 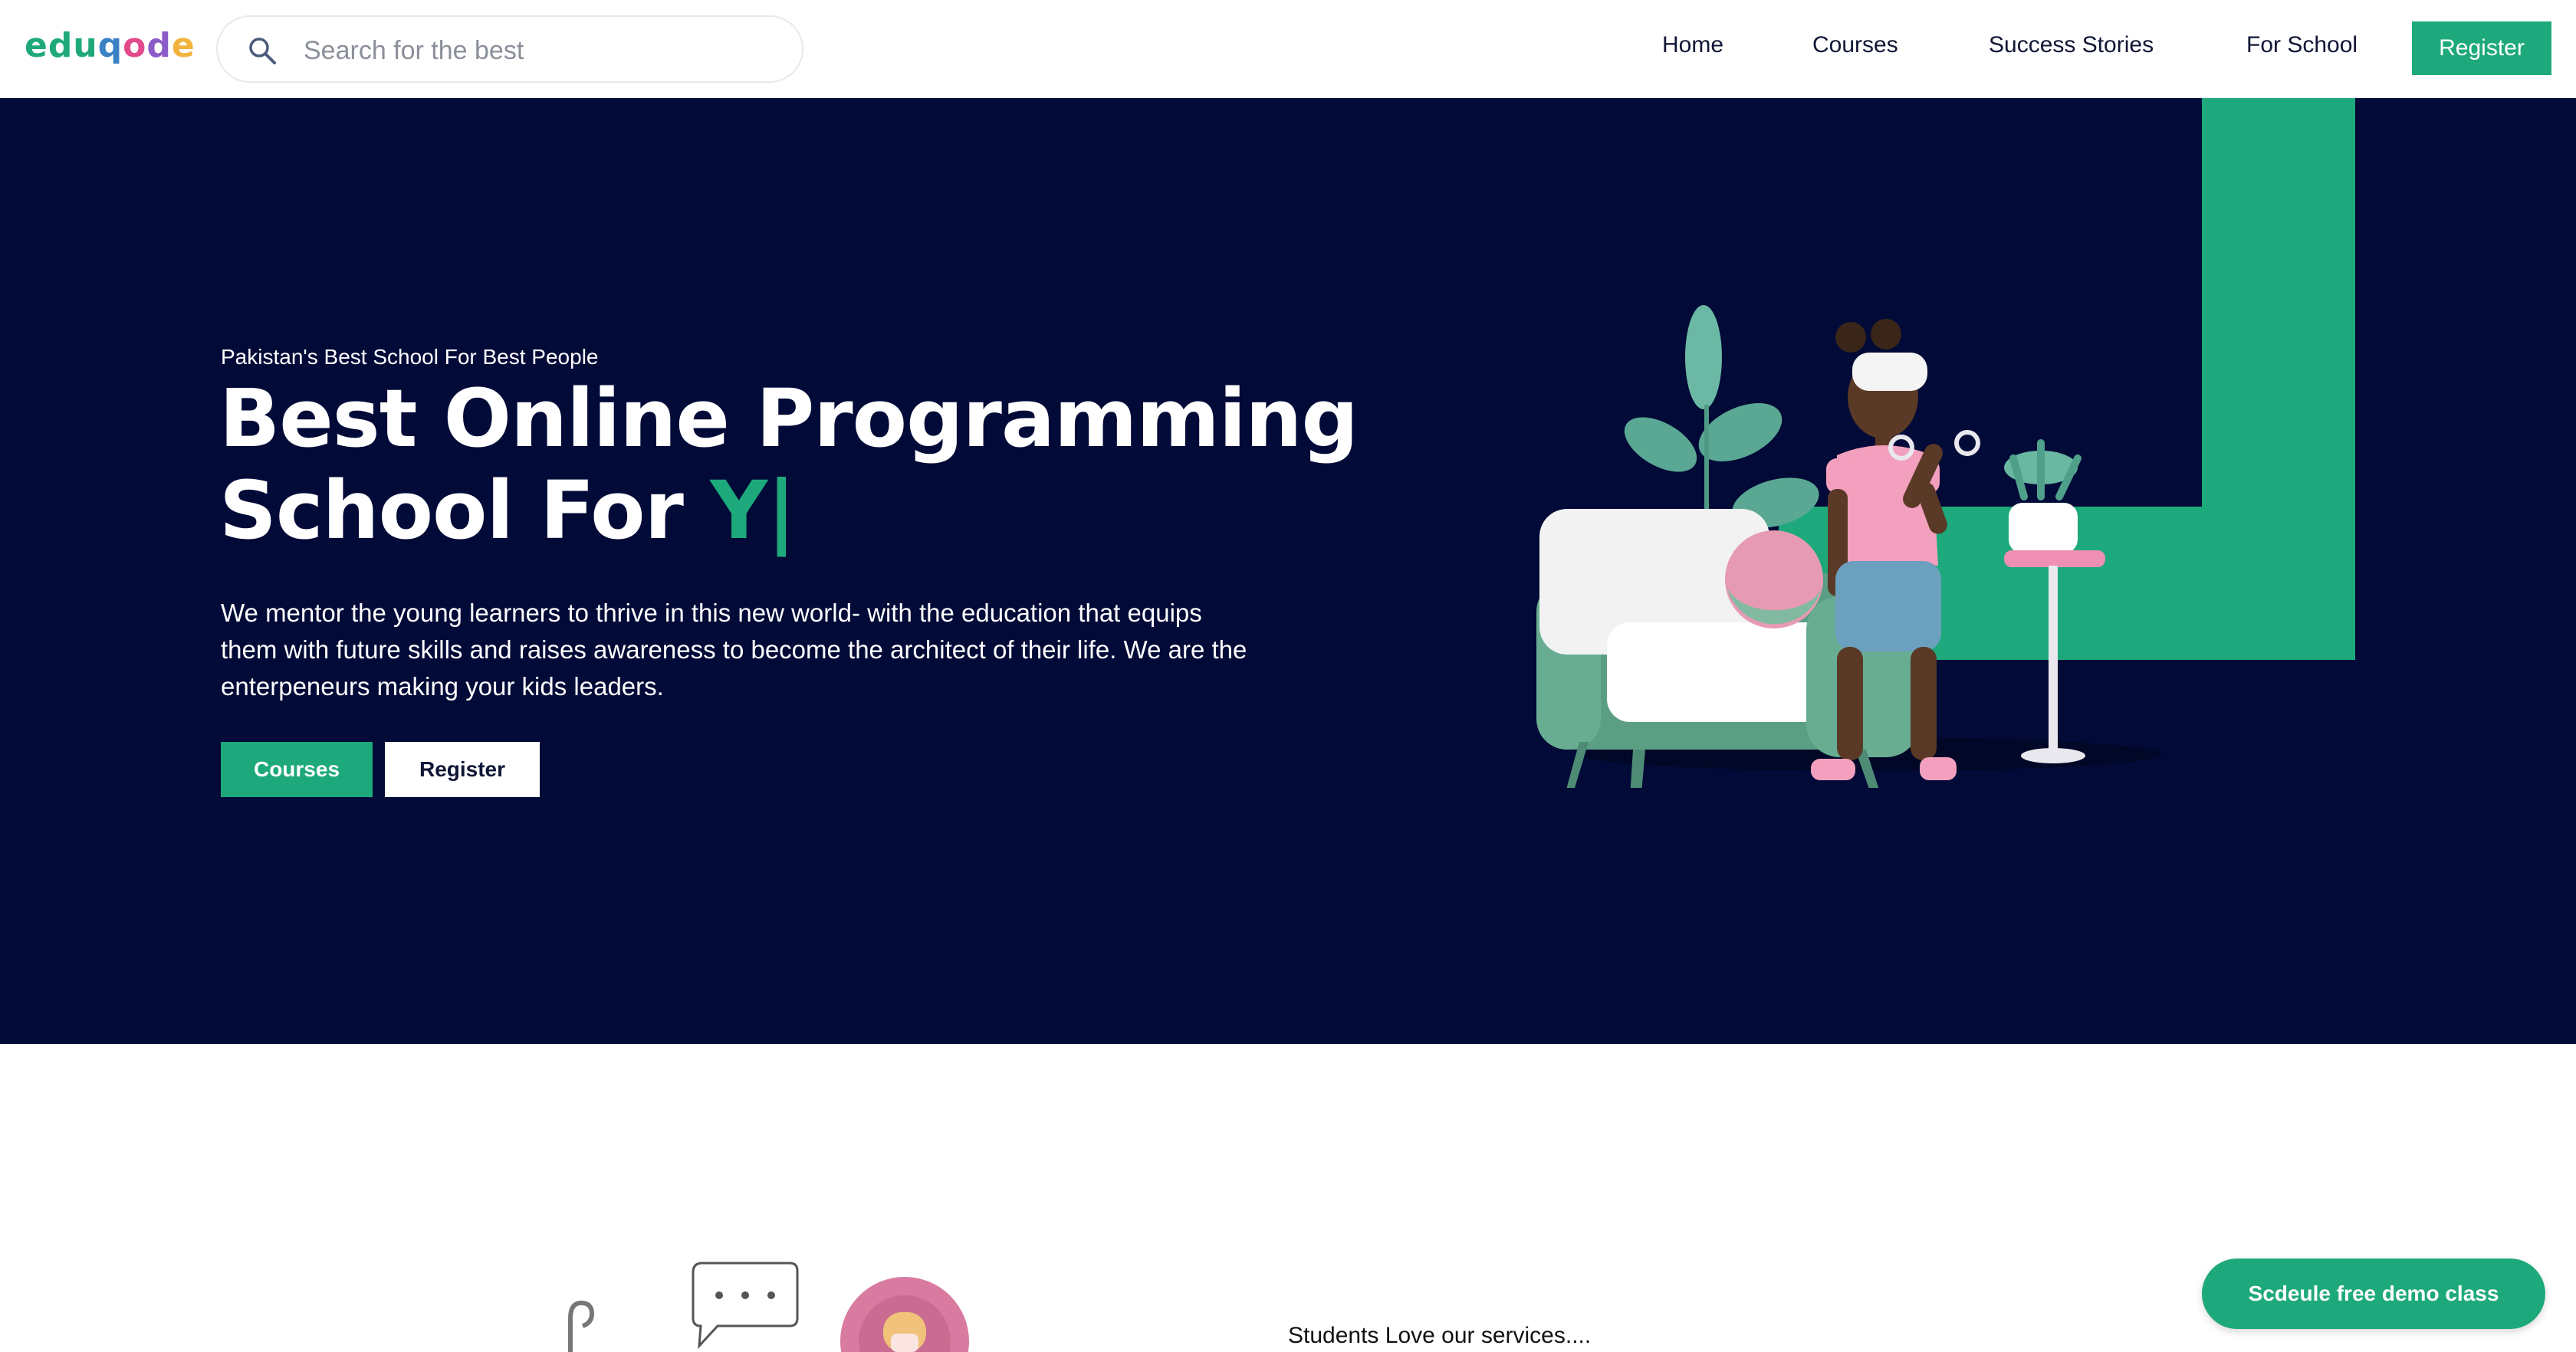 I want to click on logo-letter: q, so click(x=110, y=45).